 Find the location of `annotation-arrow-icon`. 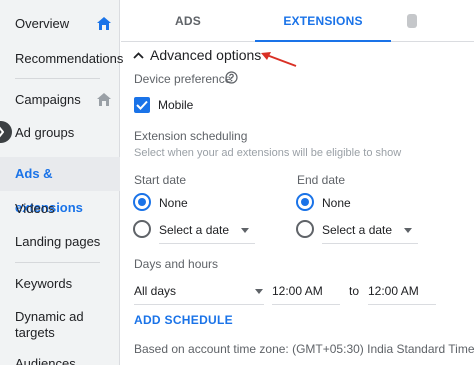

annotation-arrow-icon is located at coordinates (279, 59).